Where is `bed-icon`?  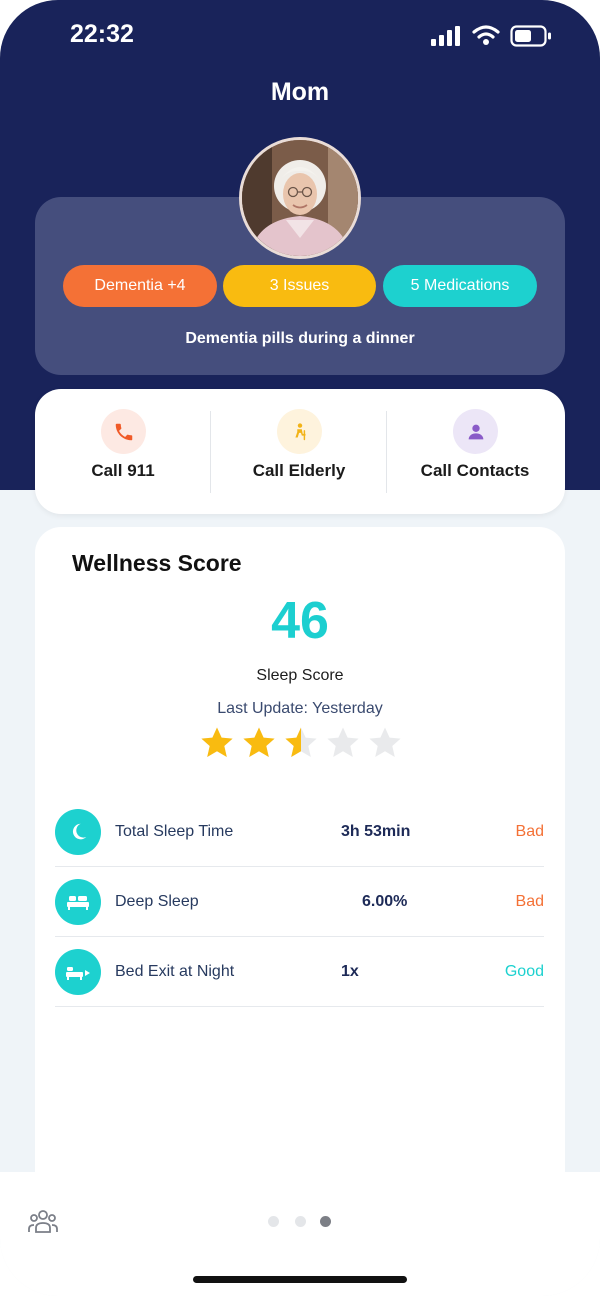 bed-icon is located at coordinates (78, 902).